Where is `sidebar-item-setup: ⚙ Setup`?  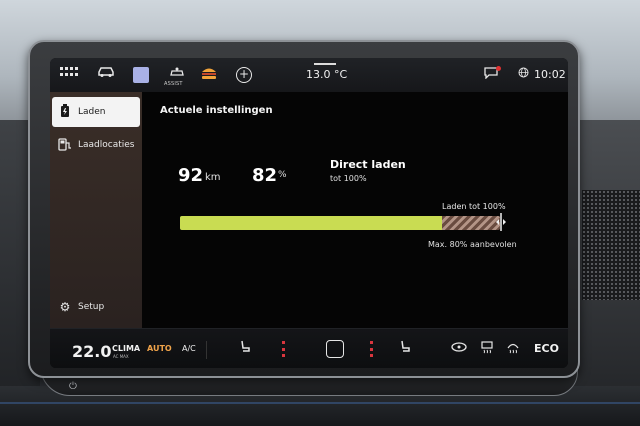 sidebar-item-setup: ⚙ Setup is located at coordinates (96, 307).